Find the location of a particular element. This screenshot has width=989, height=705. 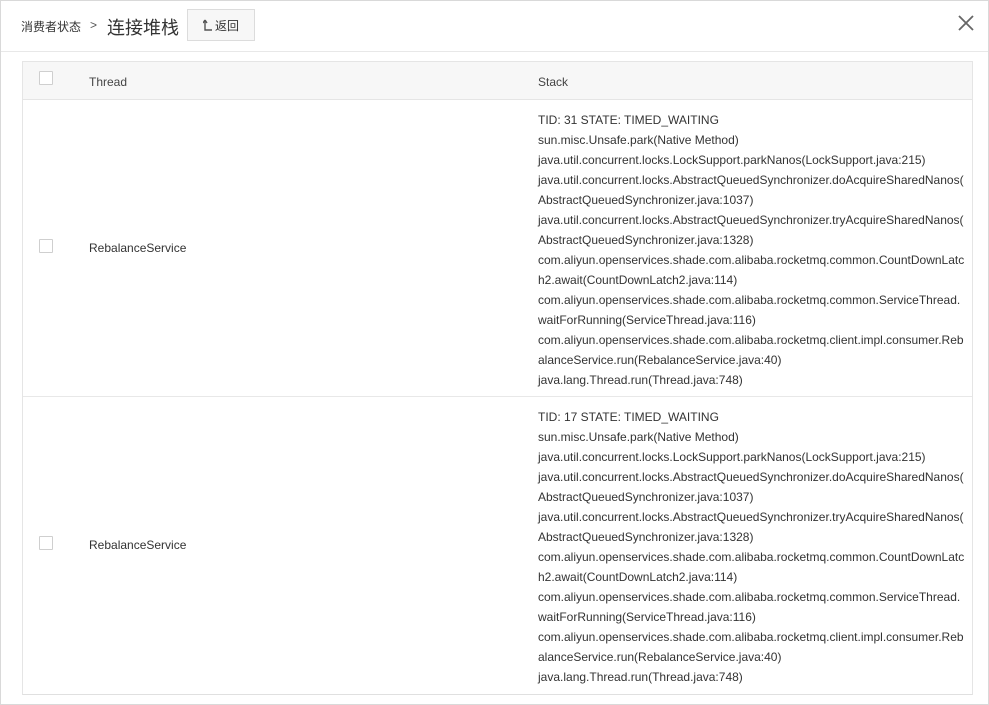

column-header-thread: Thread is located at coordinates (108, 82).